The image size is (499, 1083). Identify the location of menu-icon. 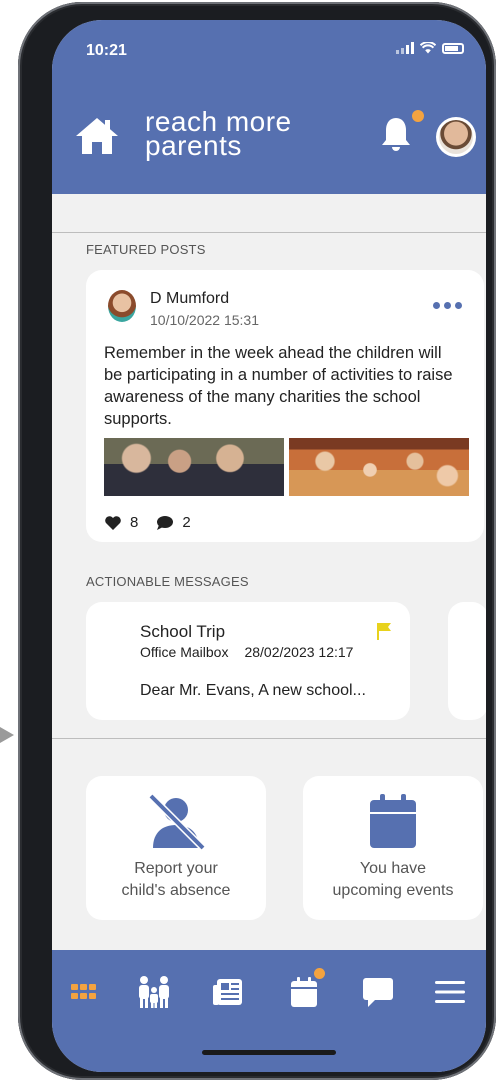
(450, 992).